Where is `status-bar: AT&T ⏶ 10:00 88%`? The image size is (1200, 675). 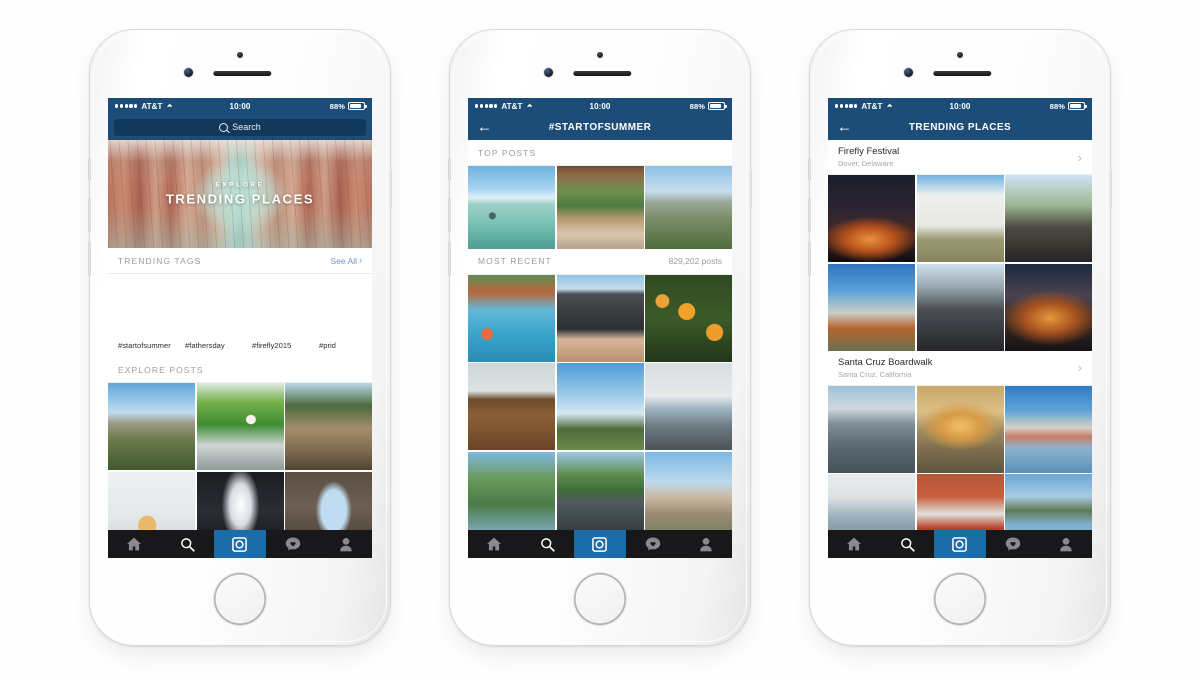
status-bar: AT&T ⏶ 10:00 88% is located at coordinates (240, 106).